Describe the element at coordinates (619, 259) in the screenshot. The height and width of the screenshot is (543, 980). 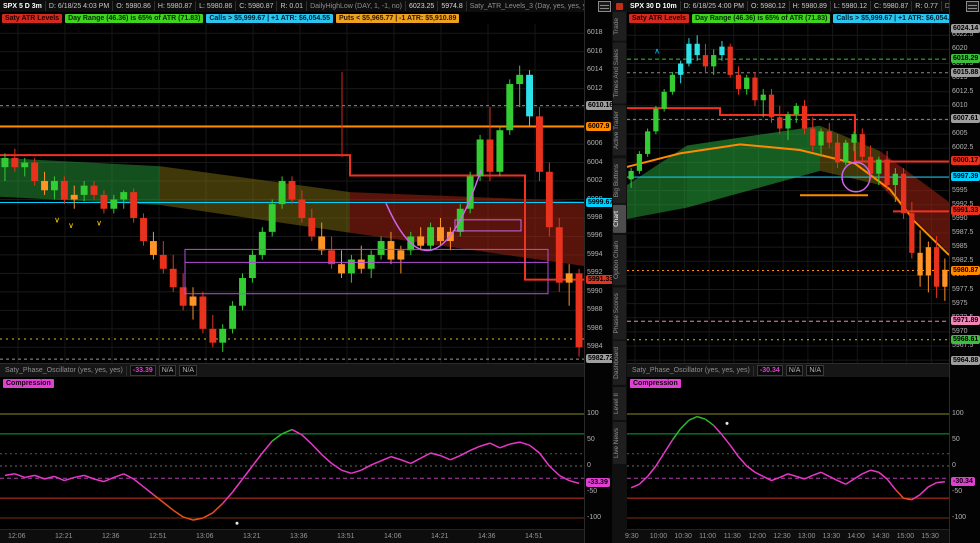
I see `sidebar-tab-option-chain: Option Chain` at that location.